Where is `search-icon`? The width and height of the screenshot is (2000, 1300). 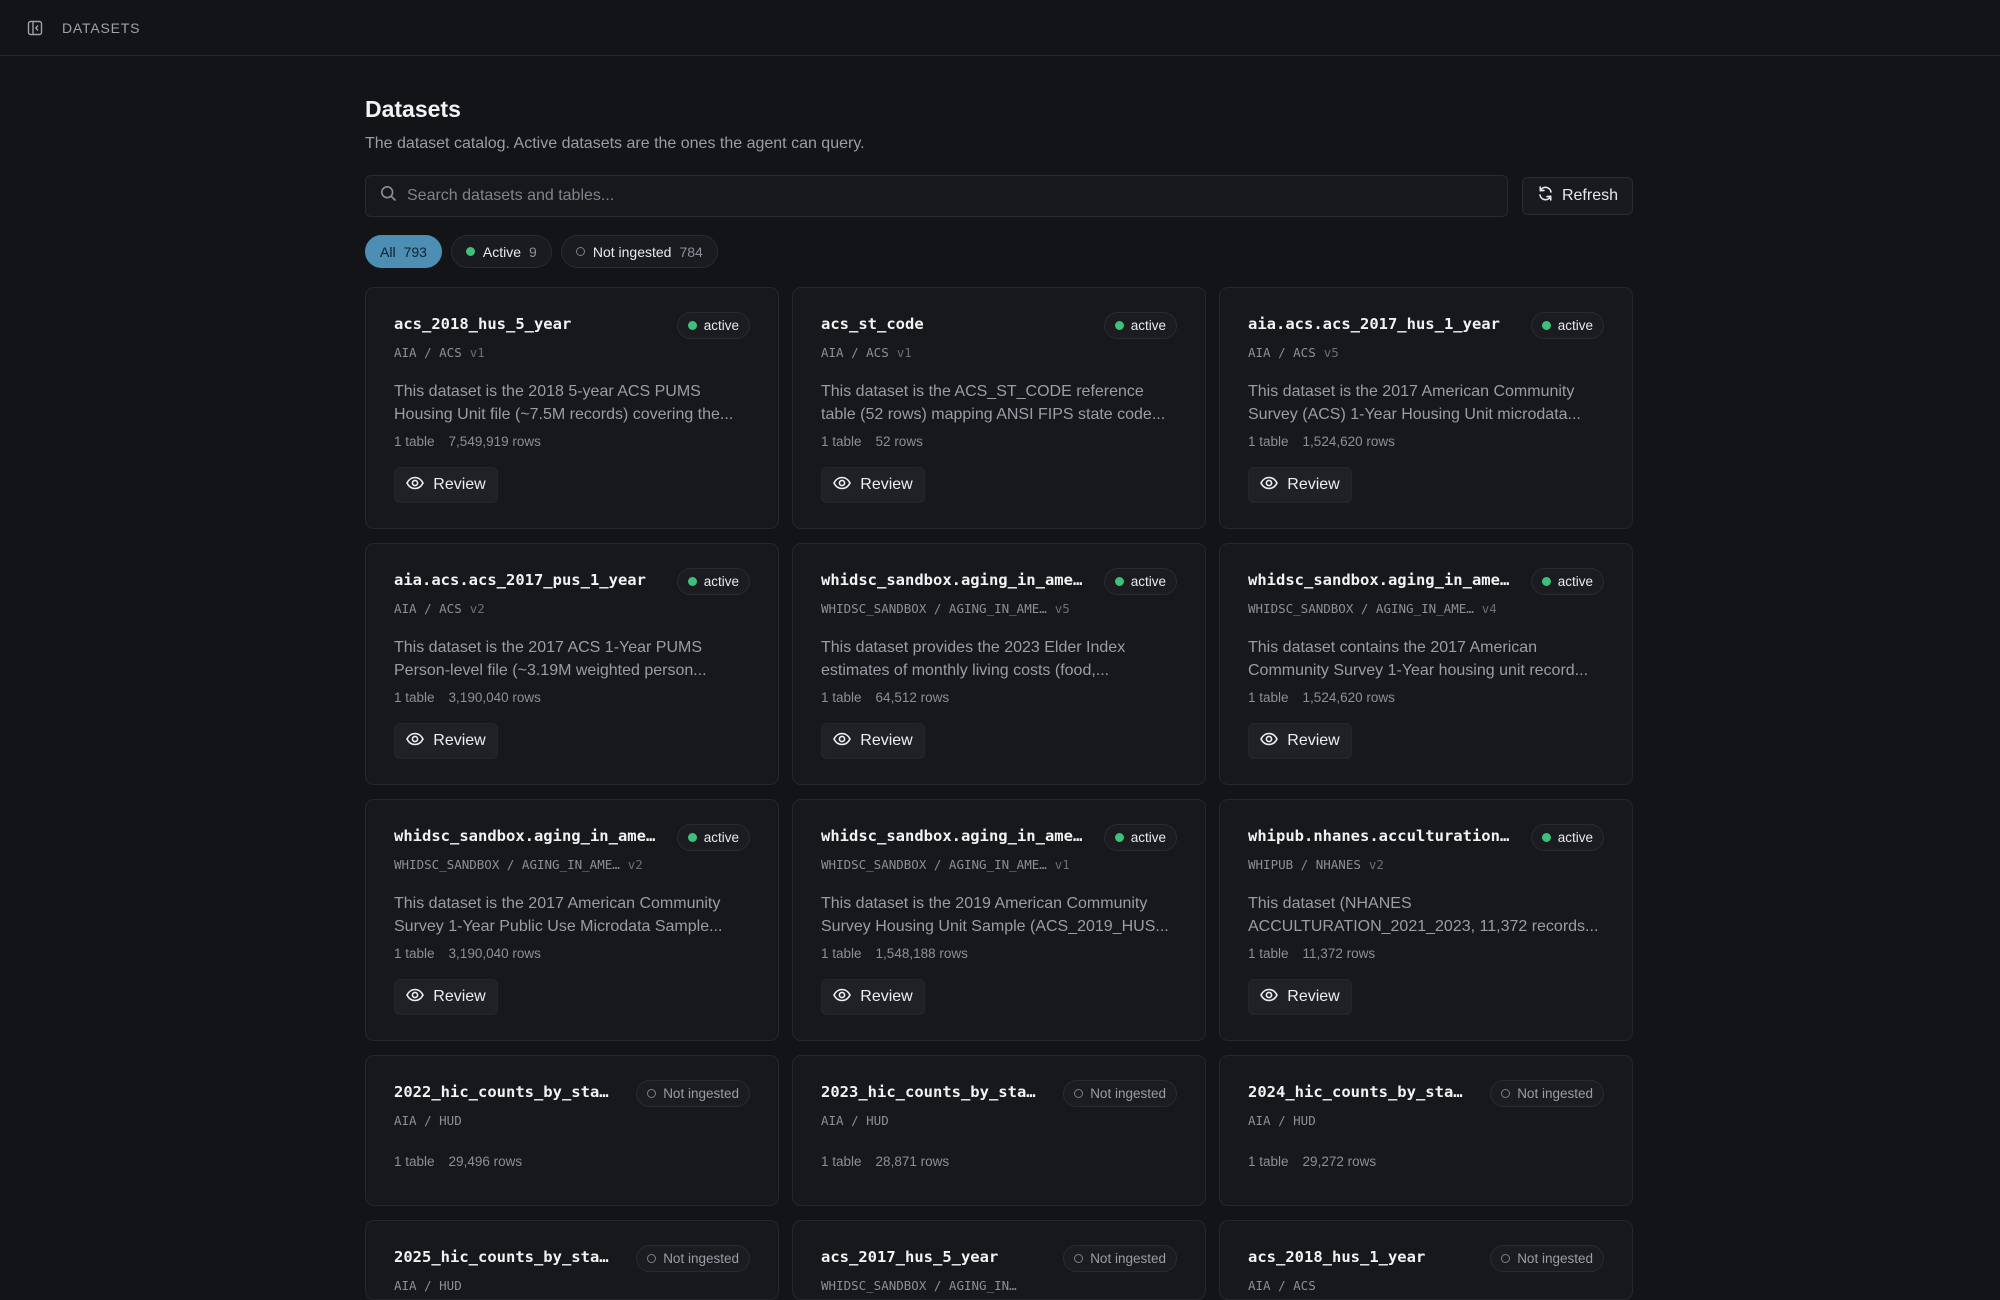
search-icon is located at coordinates (388, 196).